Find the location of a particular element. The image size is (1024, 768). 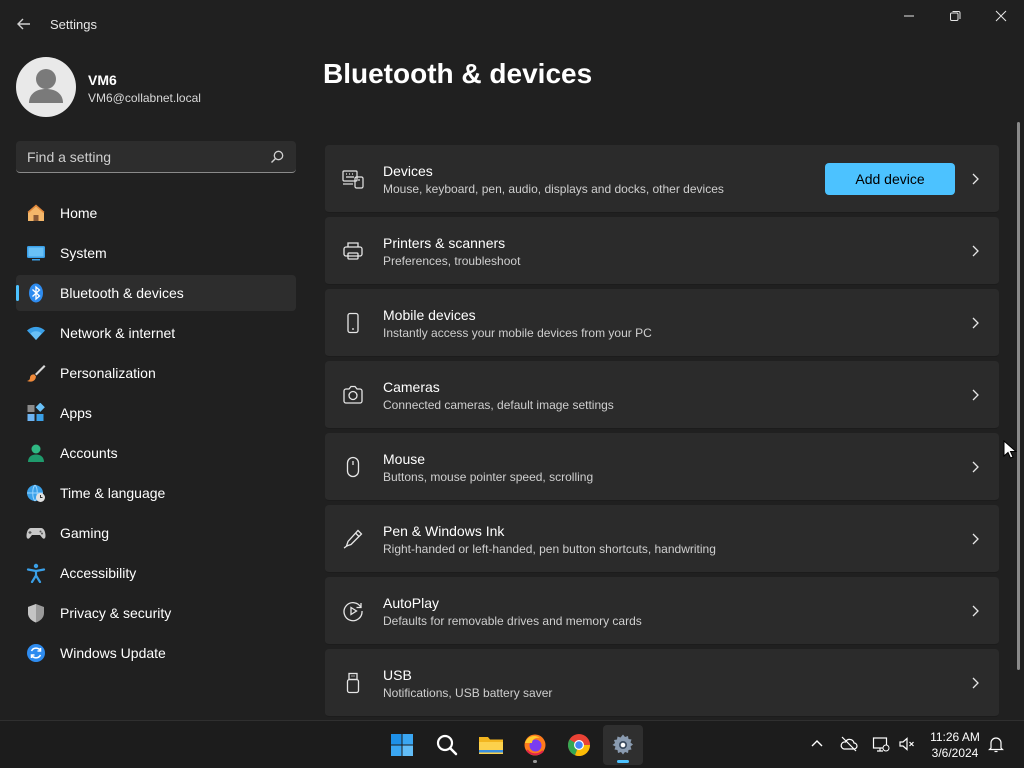

network-icon is located at coordinates (881, 744).